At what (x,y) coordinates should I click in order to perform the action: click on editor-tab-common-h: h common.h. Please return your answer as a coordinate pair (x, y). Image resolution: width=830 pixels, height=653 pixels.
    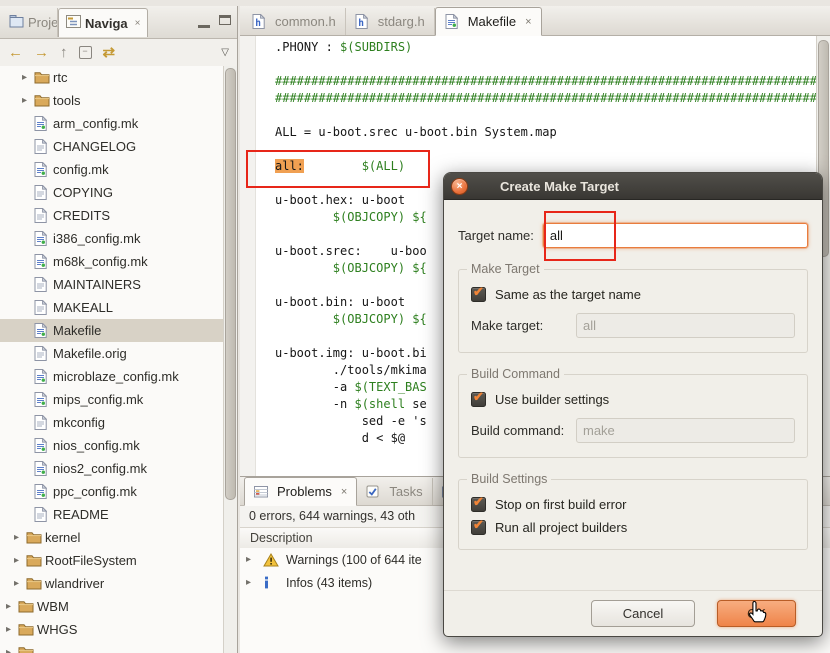
    Looking at the image, I should click on (294, 21).